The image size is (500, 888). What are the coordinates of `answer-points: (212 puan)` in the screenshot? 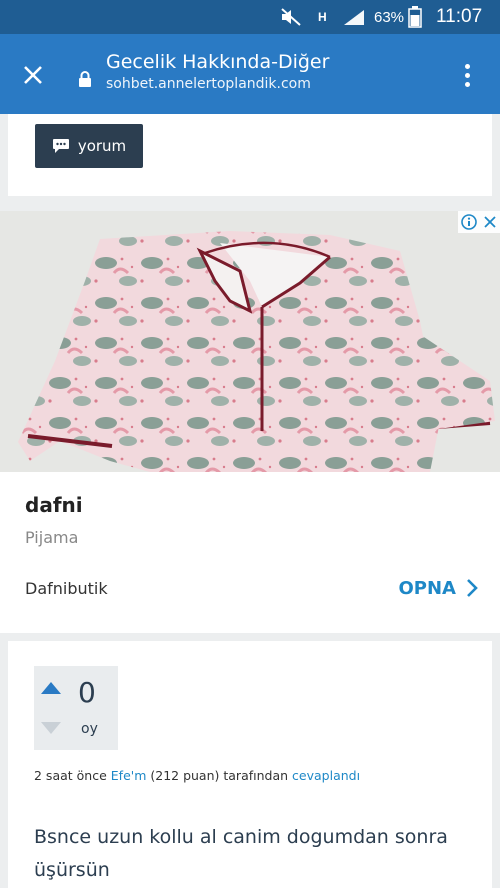 It's located at (185, 775).